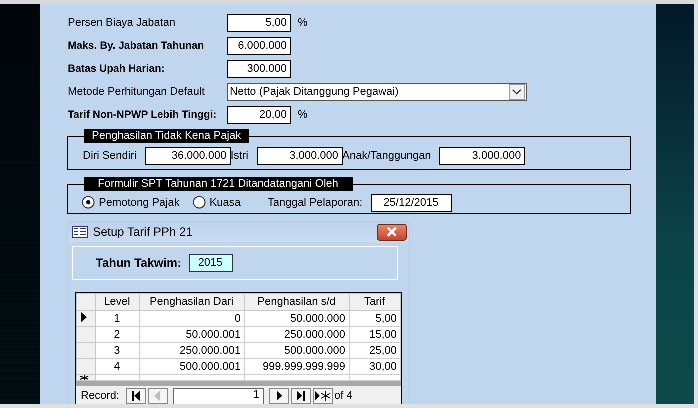  Describe the element at coordinates (167, 136) in the screenshot. I see `group-title: Penghasilan Tidak Kena Pajak` at that location.